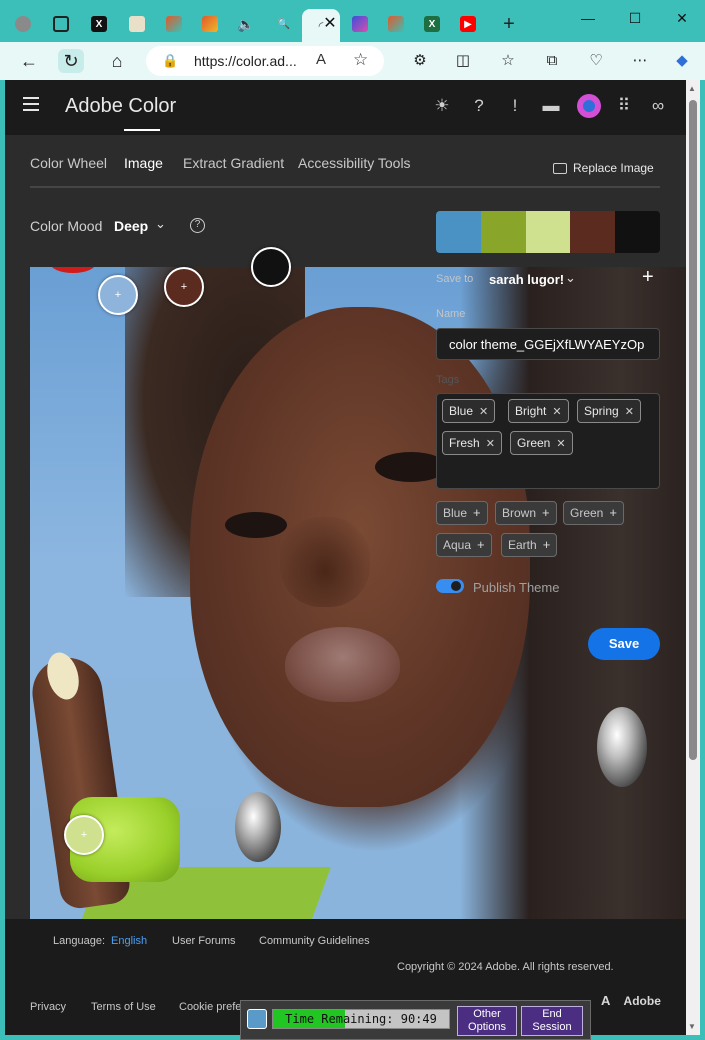 This screenshot has height=1040, width=705. Describe the element at coordinates (455, 279) in the screenshot. I see `save-to-label: Save to` at that location.